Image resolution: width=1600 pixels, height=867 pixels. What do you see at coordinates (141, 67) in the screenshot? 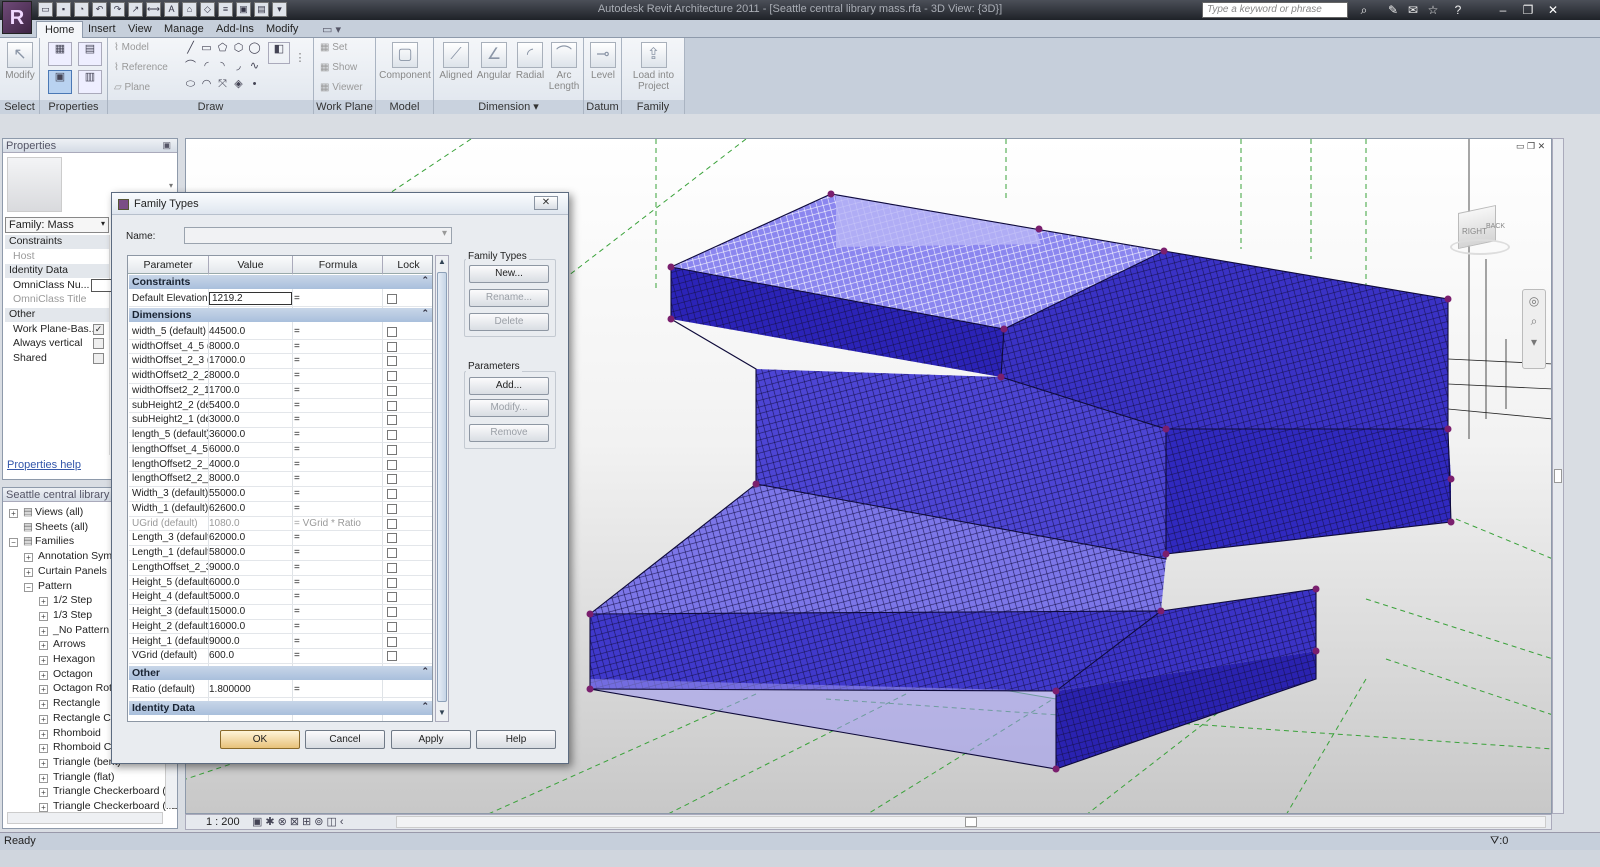
I see `reference-line-button: ⌇ Reference` at bounding box center [141, 67].